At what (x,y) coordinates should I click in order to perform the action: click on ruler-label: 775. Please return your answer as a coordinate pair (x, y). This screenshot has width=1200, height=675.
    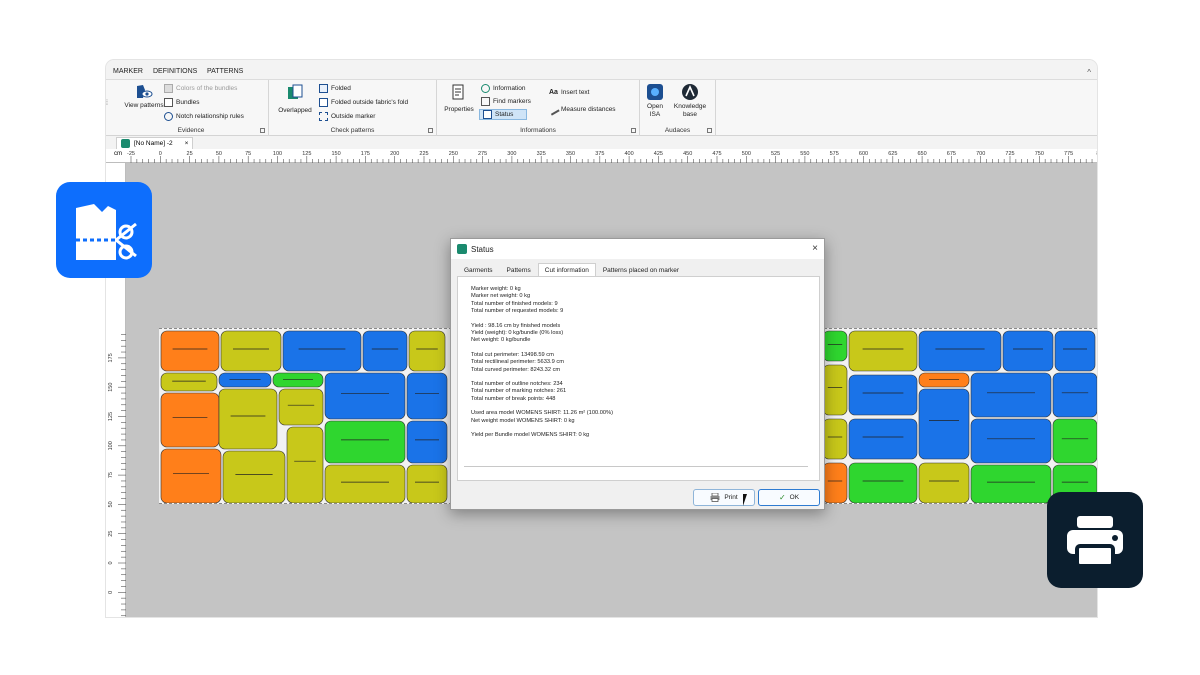
    Looking at the image, I should click on (1068, 154).